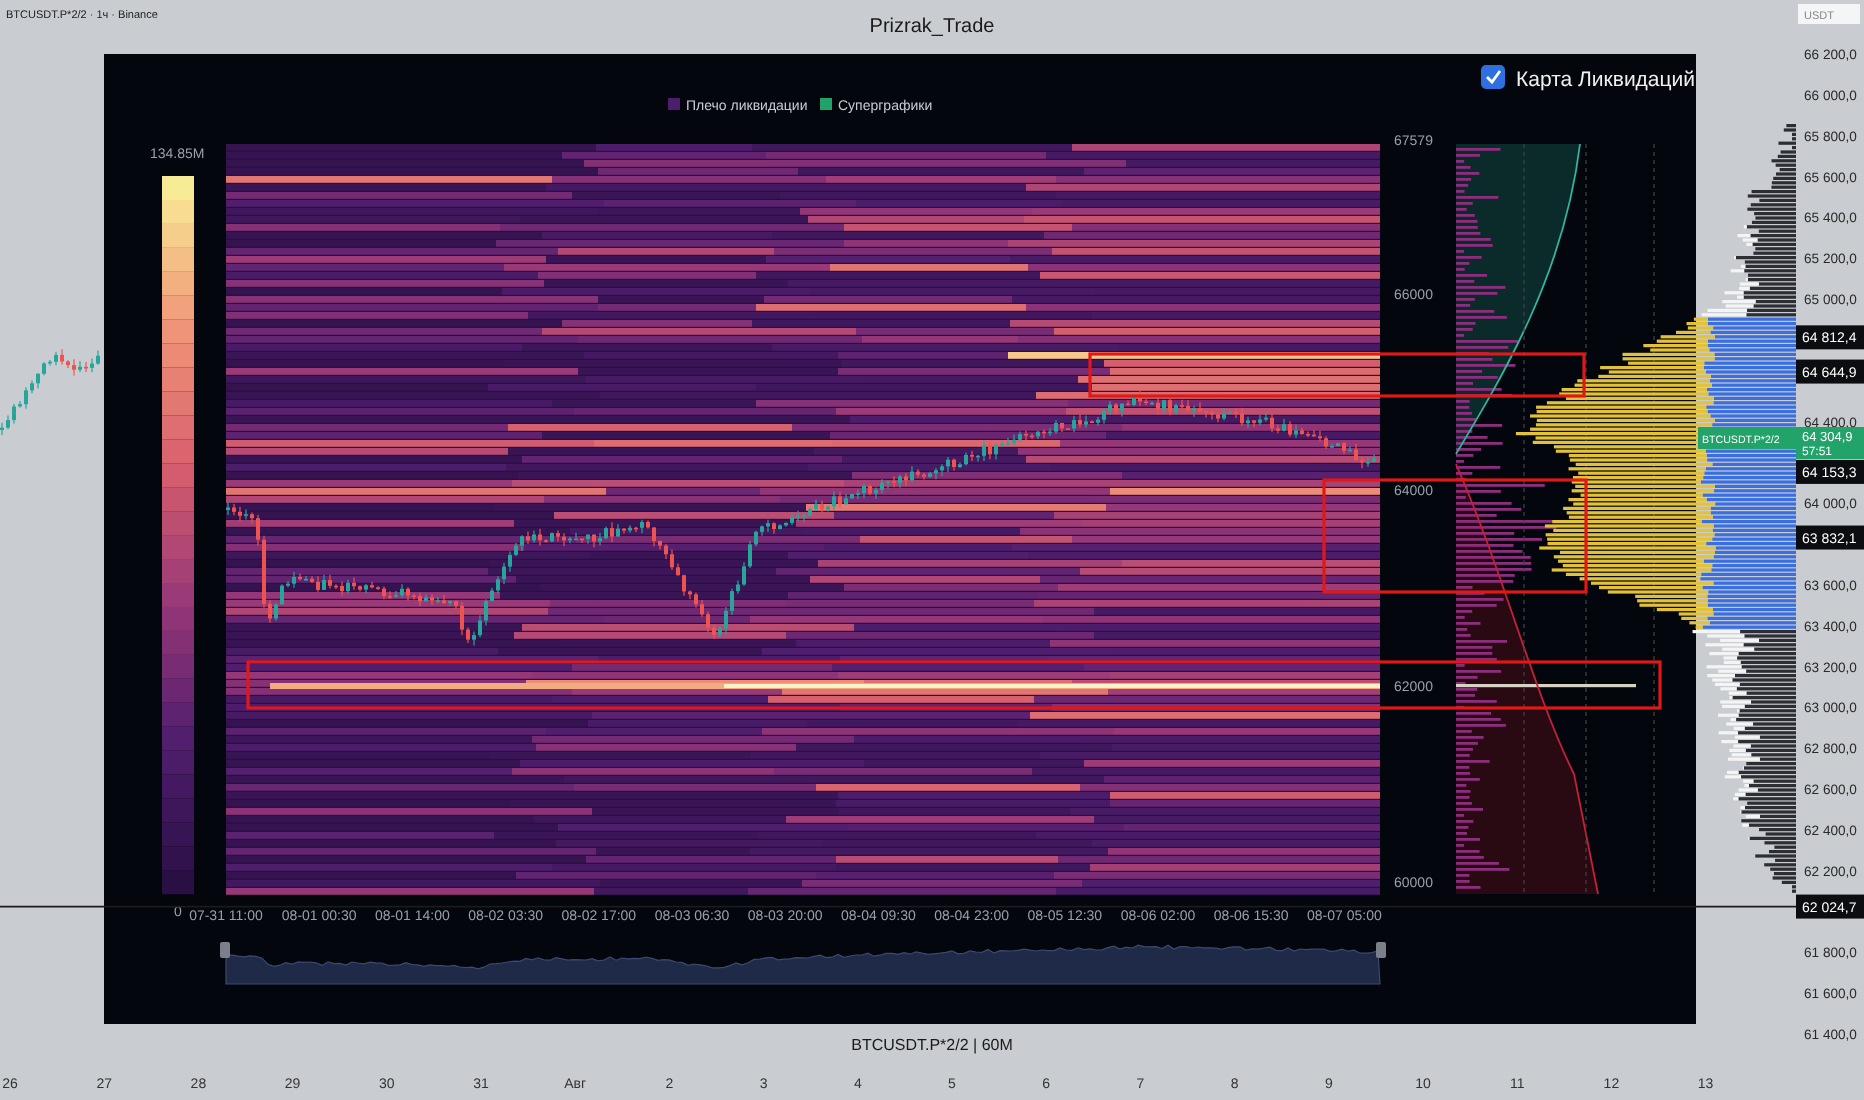 The width and height of the screenshot is (1864, 1100). Describe the element at coordinates (1829, 14) in the screenshot. I see `unit-label-box` at that location.